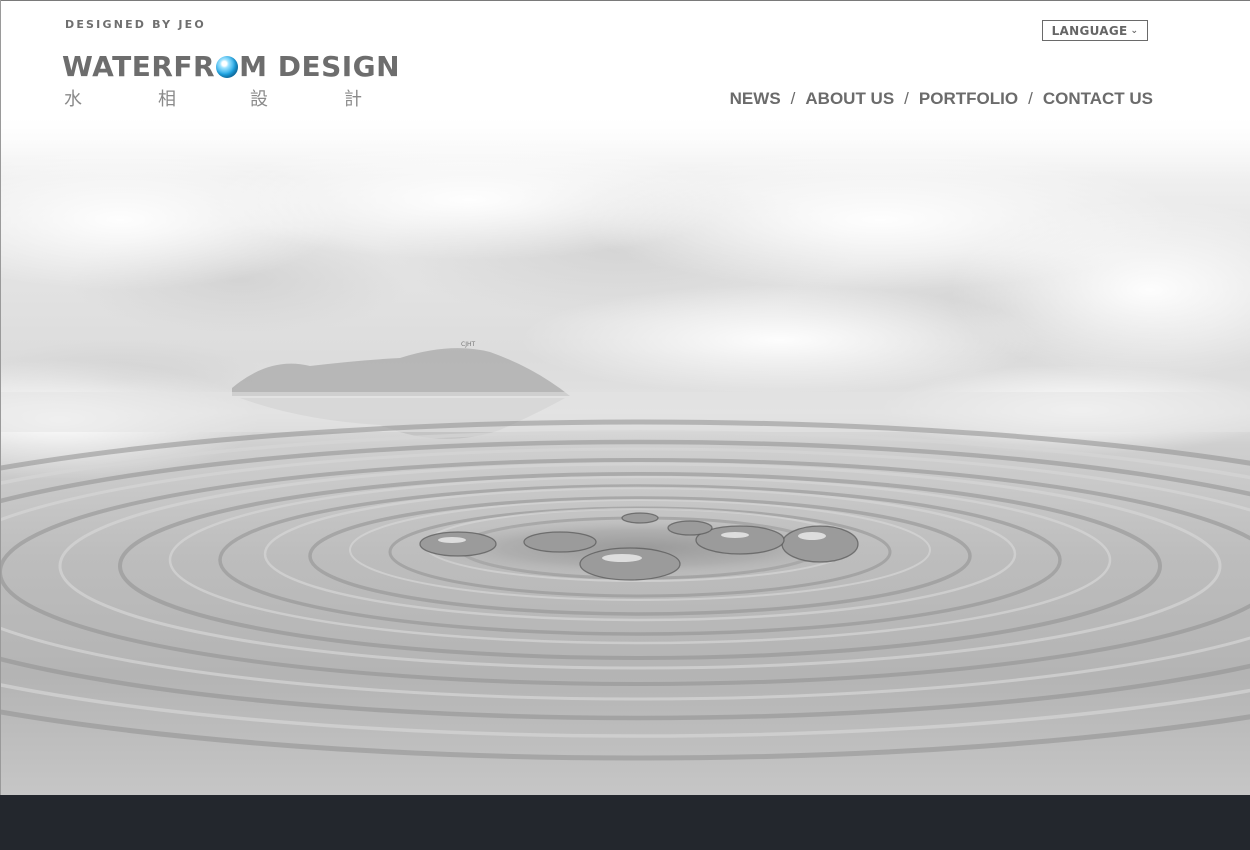  I want to click on logo-wordmark: WATERFR M DESIGN, so click(231, 67).